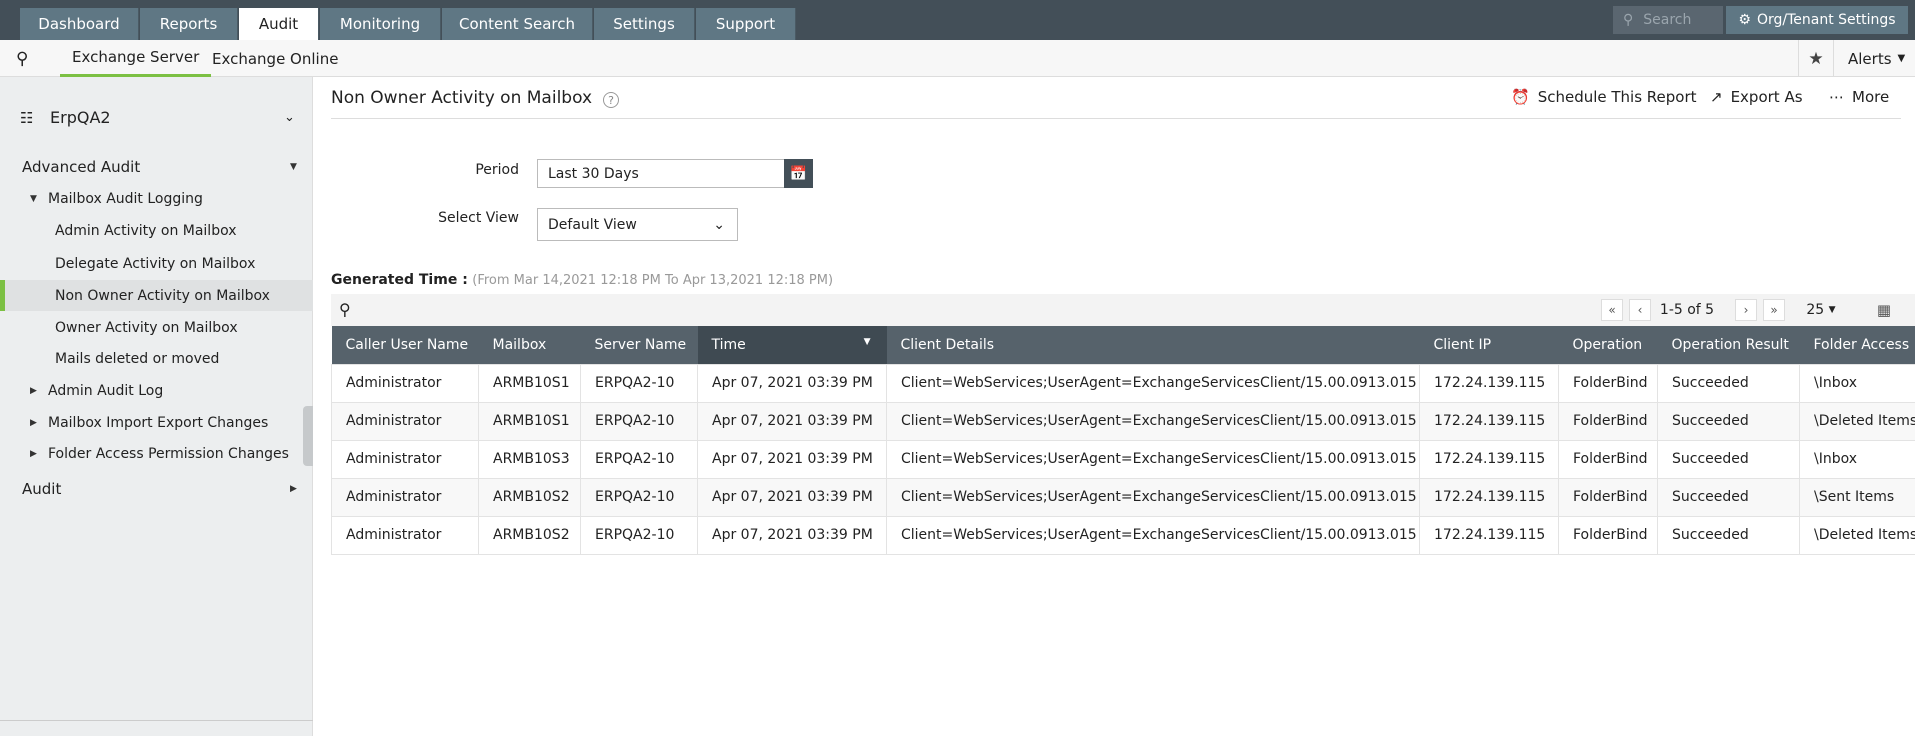  What do you see at coordinates (156, 422) in the screenshot?
I see `sidebar-item-mailbox-import-export-changes: ▶ Mailbox Import Export Changes` at bounding box center [156, 422].